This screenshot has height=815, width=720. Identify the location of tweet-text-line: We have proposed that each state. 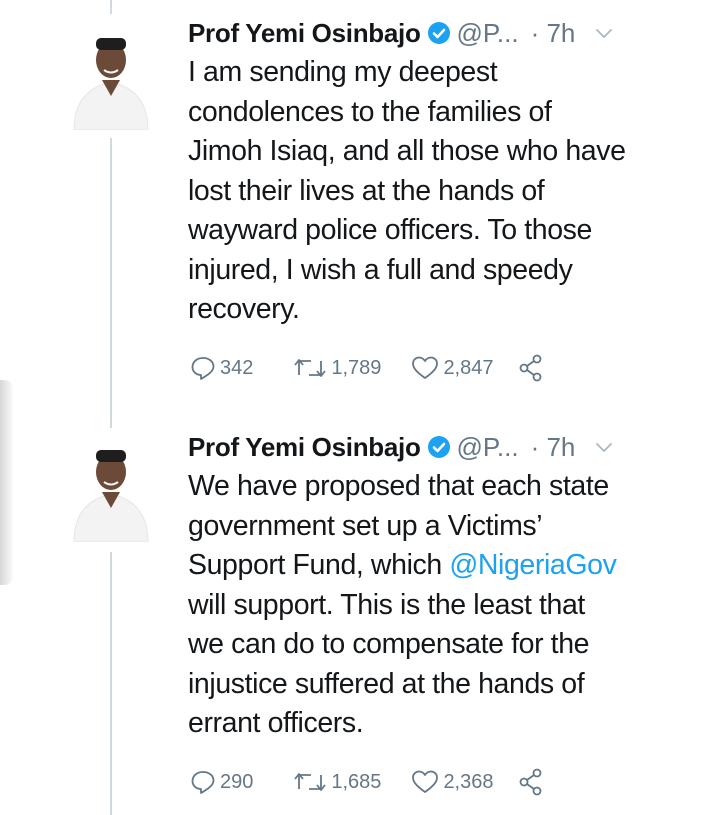
(398, 486).